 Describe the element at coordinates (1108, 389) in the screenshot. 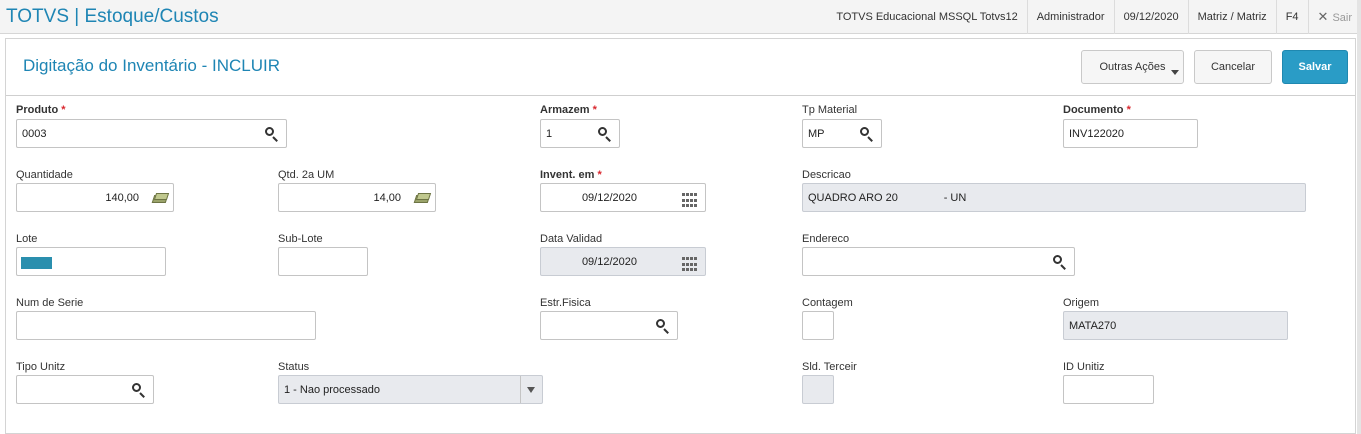

I see `id-unitiz-input` at that location.